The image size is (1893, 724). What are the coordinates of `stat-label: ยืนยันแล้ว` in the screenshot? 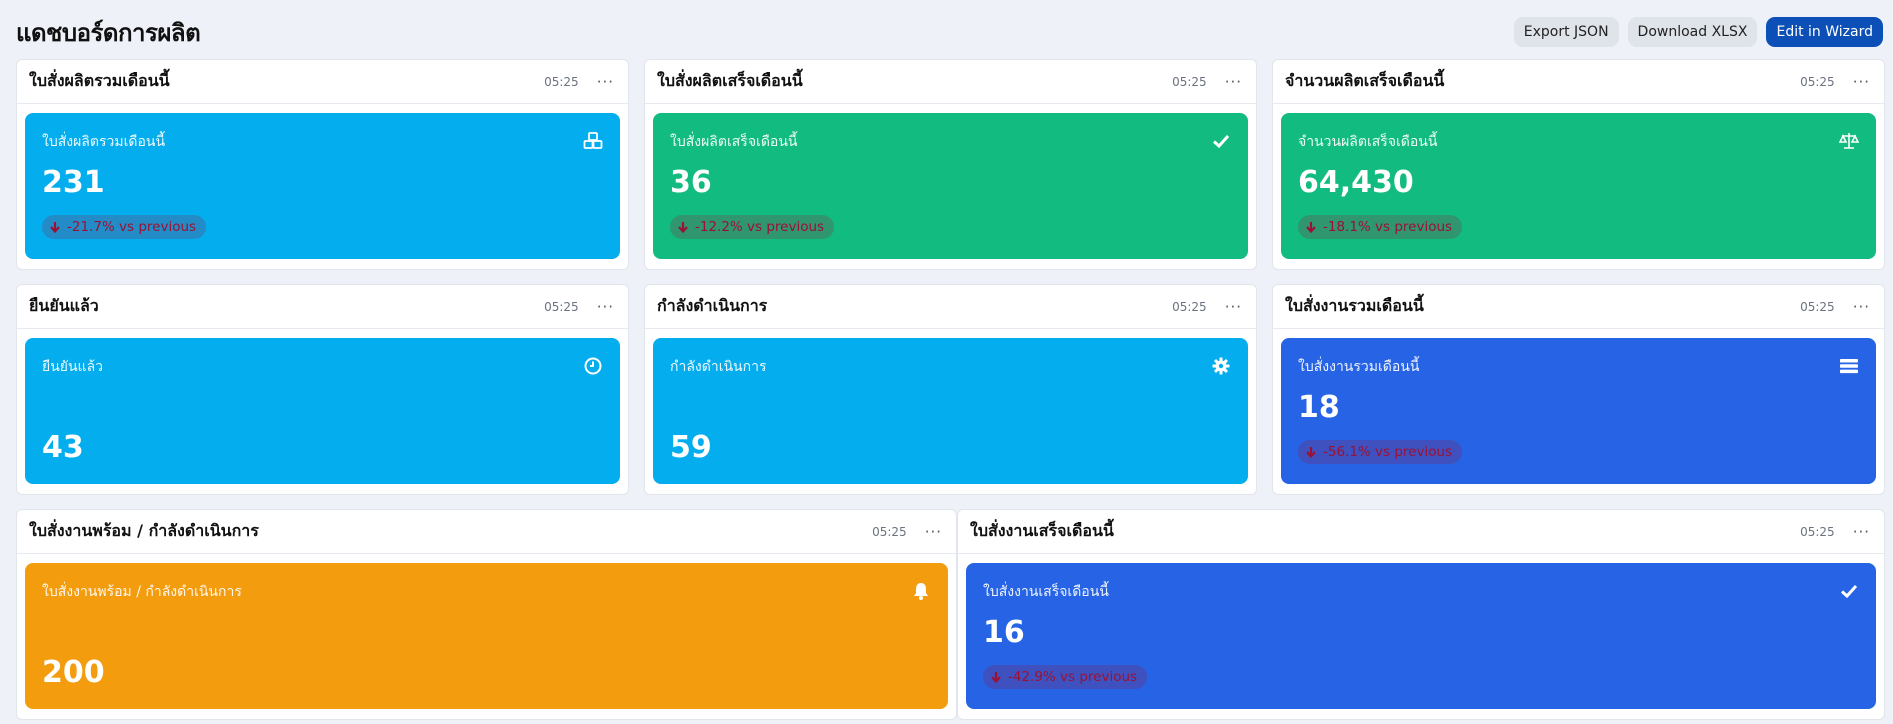 It's located at (73, 367).